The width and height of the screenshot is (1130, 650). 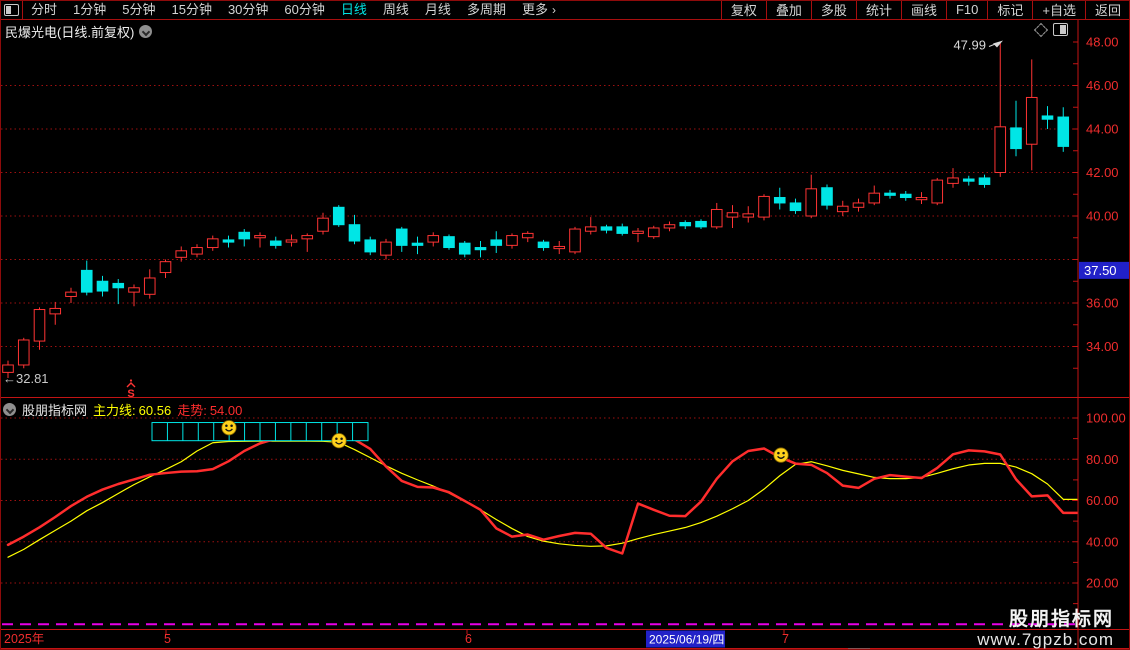 What do you see at coordinates (966, 9) in the screenshot?
I see `toolbar-item-6: F10` at bounding box center [966, 9].